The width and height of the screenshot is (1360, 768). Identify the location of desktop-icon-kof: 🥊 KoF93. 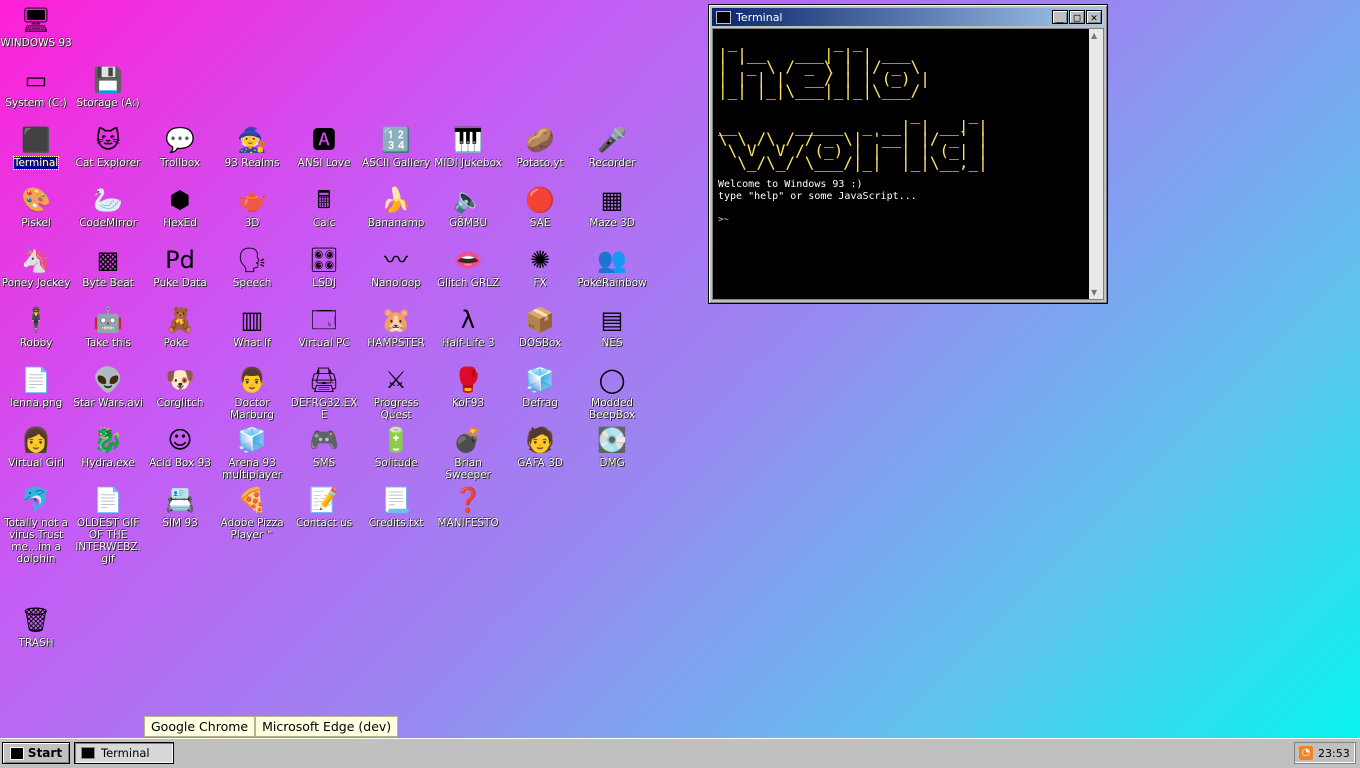
(468, 386).